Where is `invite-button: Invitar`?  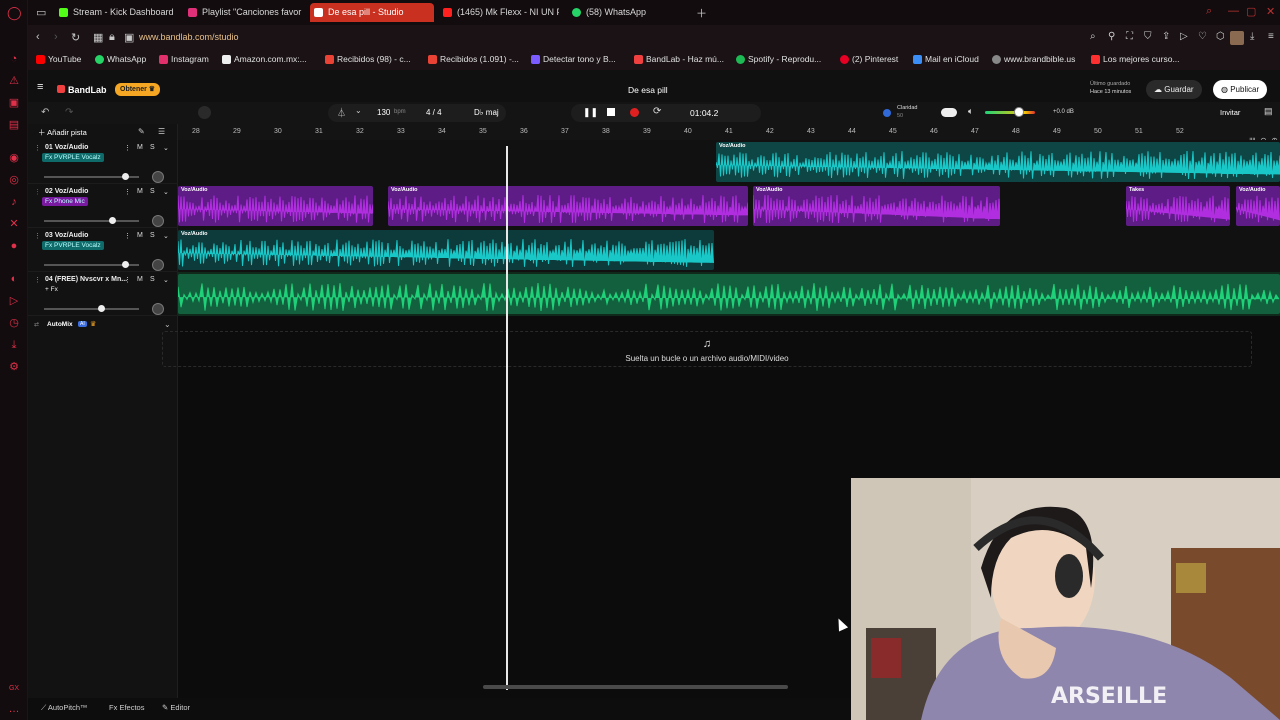 invite-button: Invitar is located at coordinates (1230, 112).